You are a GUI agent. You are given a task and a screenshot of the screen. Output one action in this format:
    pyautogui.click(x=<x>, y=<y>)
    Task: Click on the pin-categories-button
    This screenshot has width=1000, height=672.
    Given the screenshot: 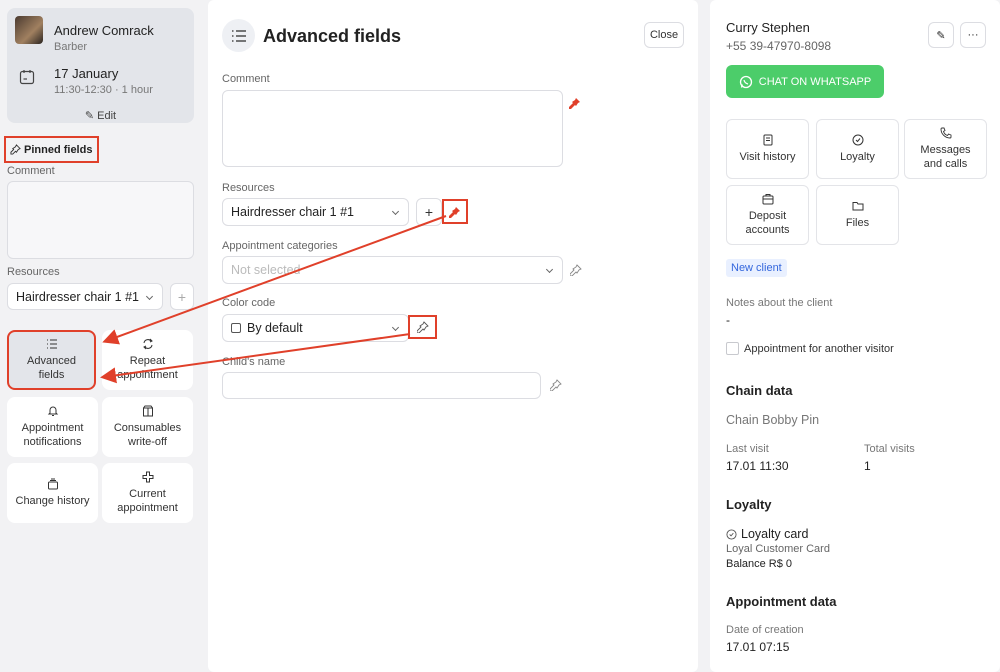 What is the action you would take?
    pyautogui.click(x=576, y=270)
    